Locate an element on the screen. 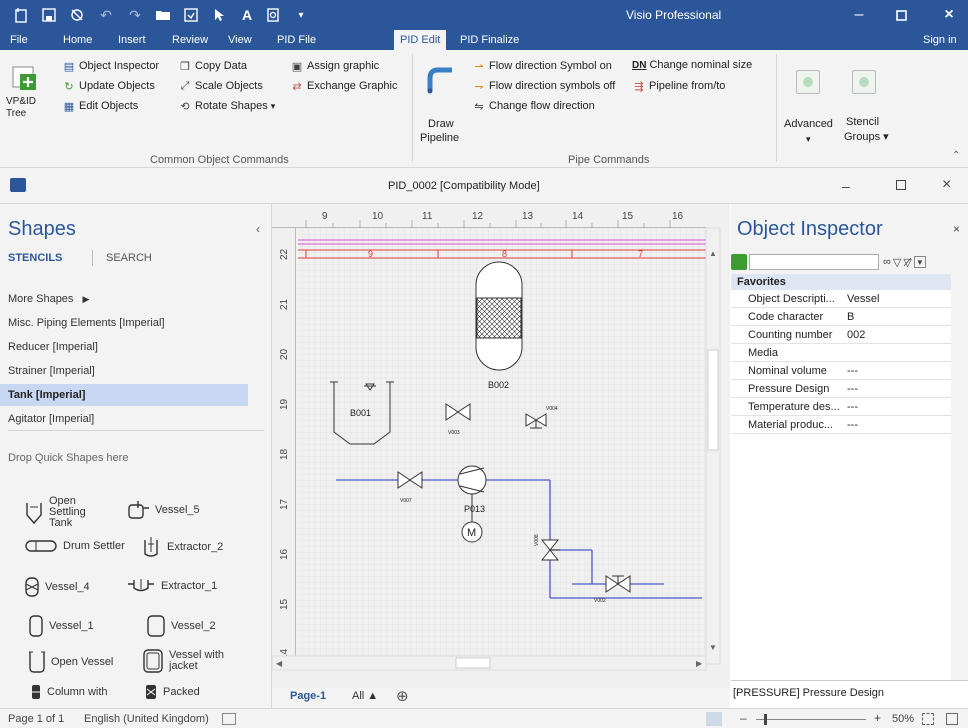 This screenshot has height=728, width=968. edit-objects-button: ▦ Edit Objects is located at coordinates (100, 106).